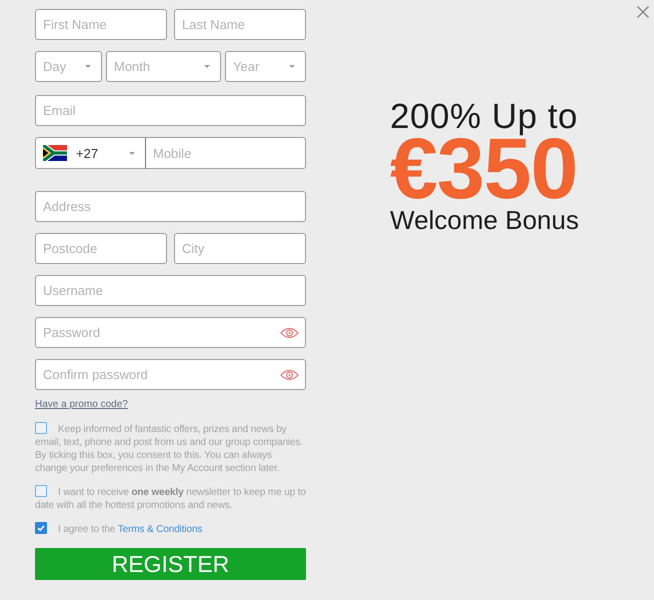 The height and width of the screenshot is (600, 654). What do you see at coordinates (101, 24) in the screenshot?
I see `first-name-field: First Name` at bounding box center [101, 24].